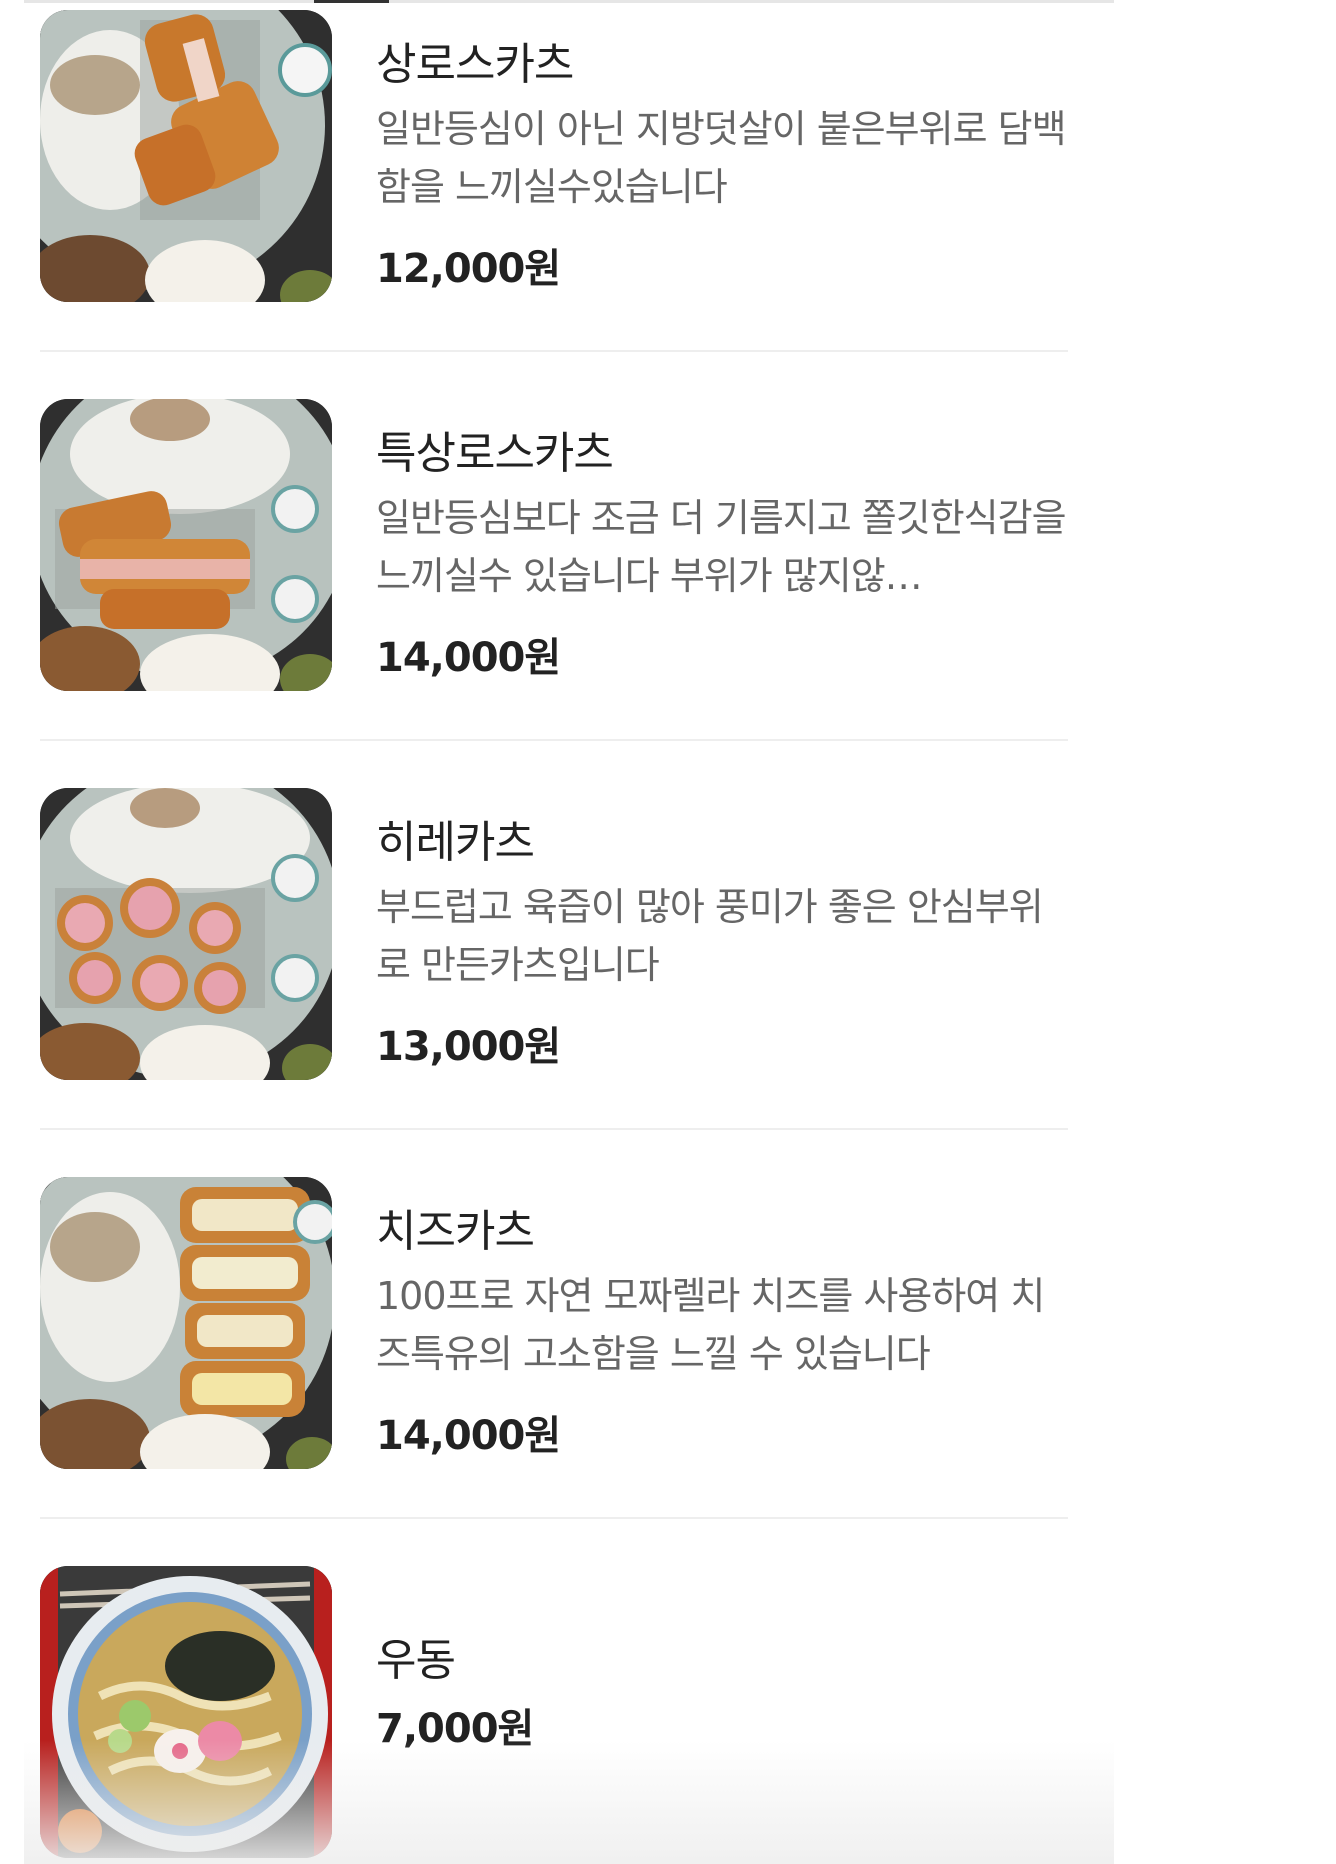 The image size is (1336, 1864). Describe the element at coordinates (186, 545) in the screenshot. I see `premium-pork-cutlet-photo-icon` at that location.